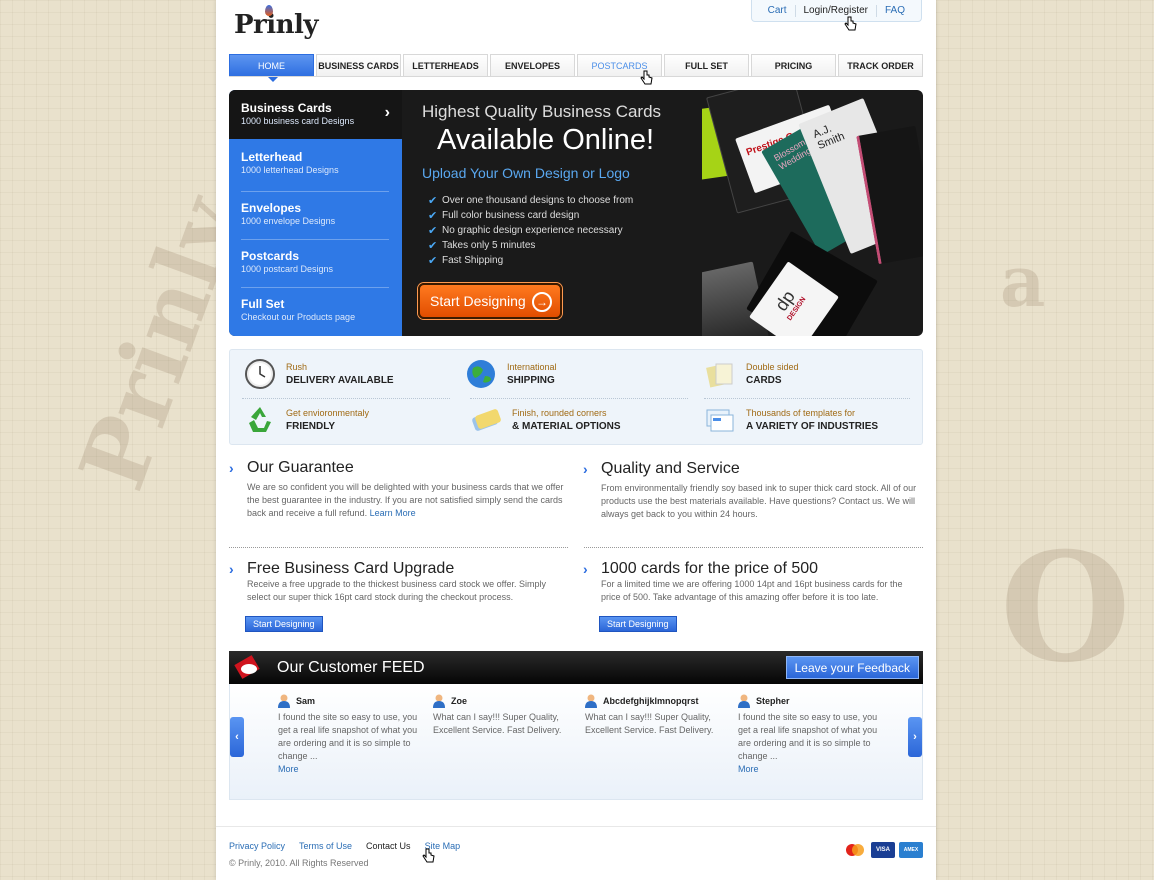 The width and height of the screenshot is (1154, 880). Describe the element at coordinates (777, 10) in the screenshot. I see `cart-link: Cart` at that location.